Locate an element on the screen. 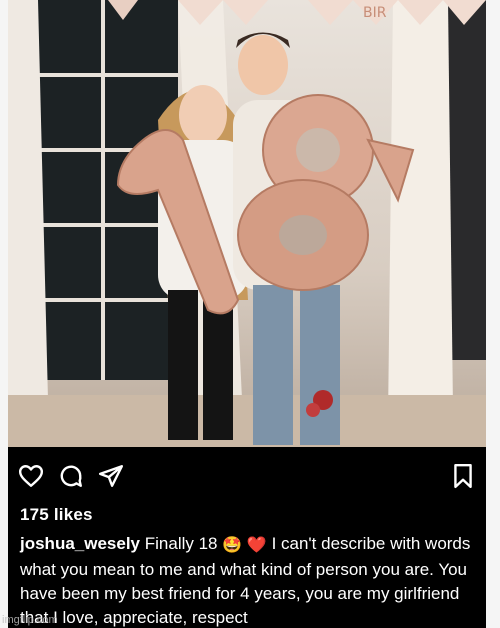 The image size is (500, 628). floor is located at coordinates (247, 421).